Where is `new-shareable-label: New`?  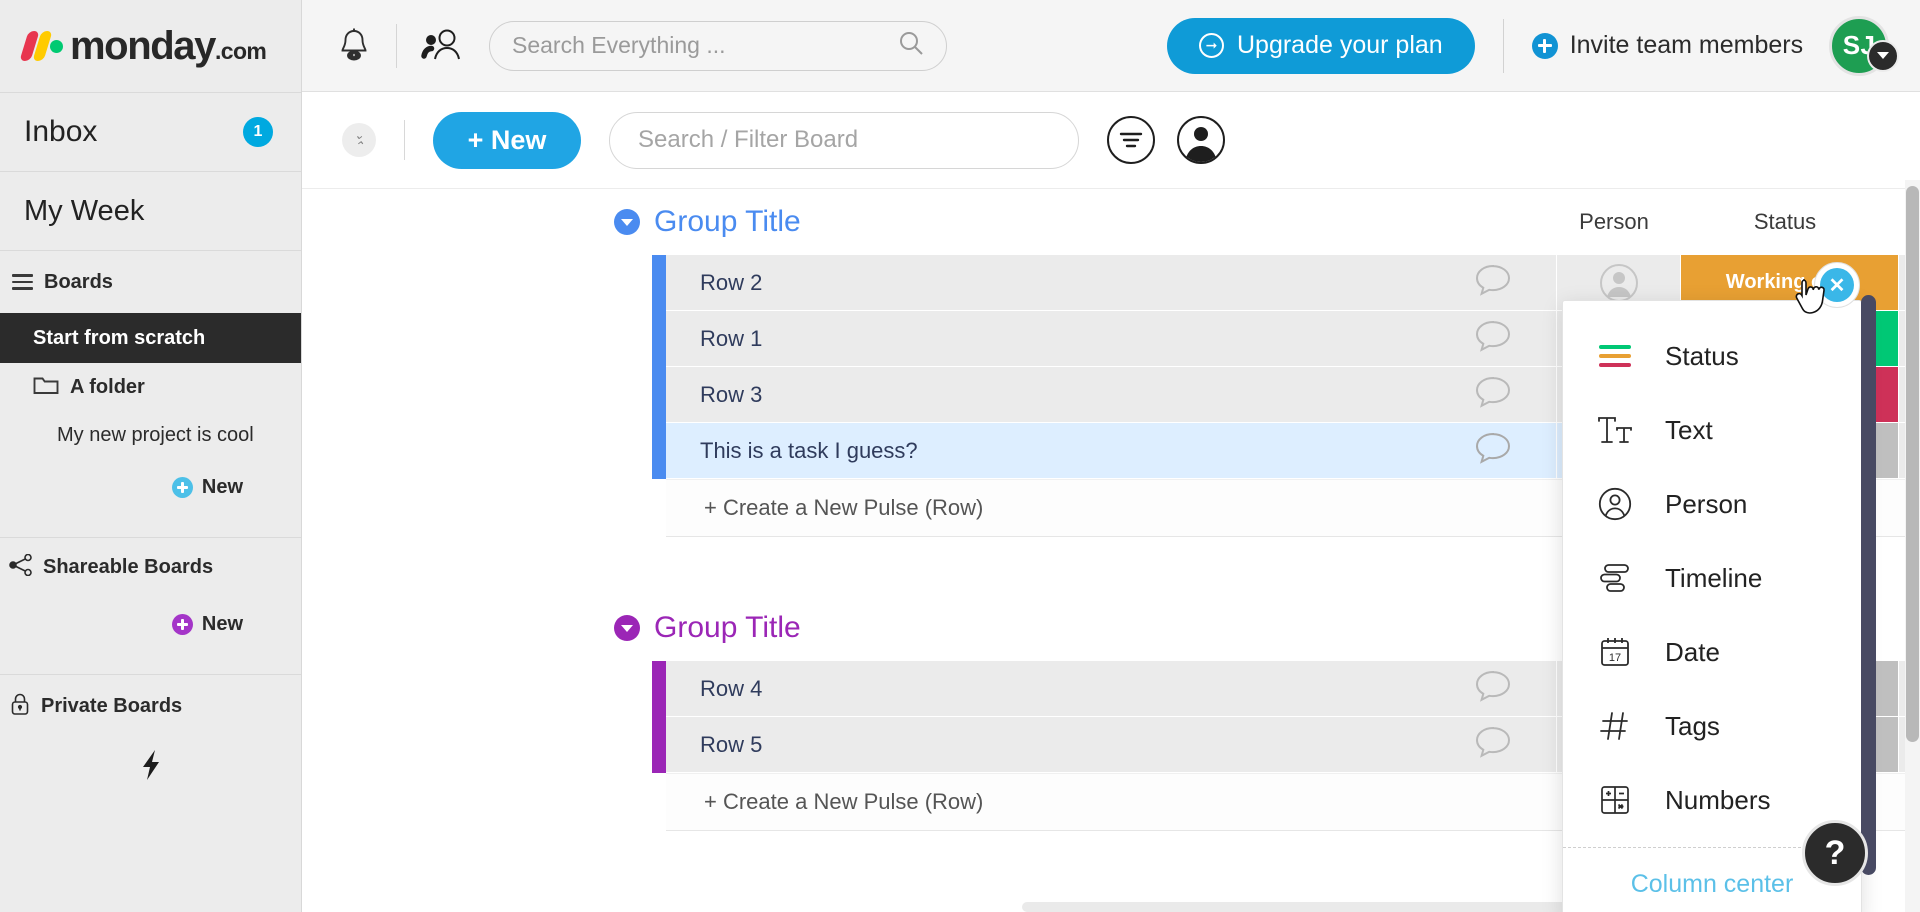
new-shareable-label: New is located at coordinates (222, 623).